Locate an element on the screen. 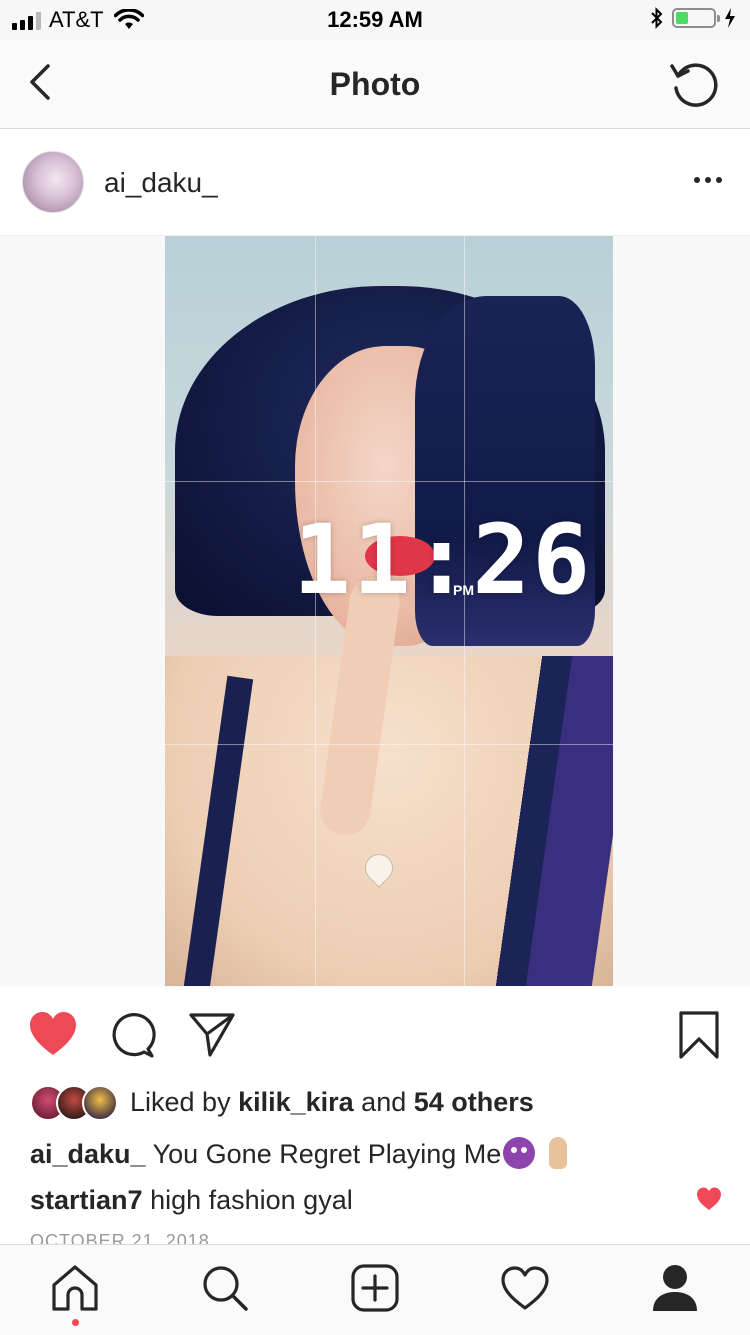  search-icon is located at coordinates (225, 1288).